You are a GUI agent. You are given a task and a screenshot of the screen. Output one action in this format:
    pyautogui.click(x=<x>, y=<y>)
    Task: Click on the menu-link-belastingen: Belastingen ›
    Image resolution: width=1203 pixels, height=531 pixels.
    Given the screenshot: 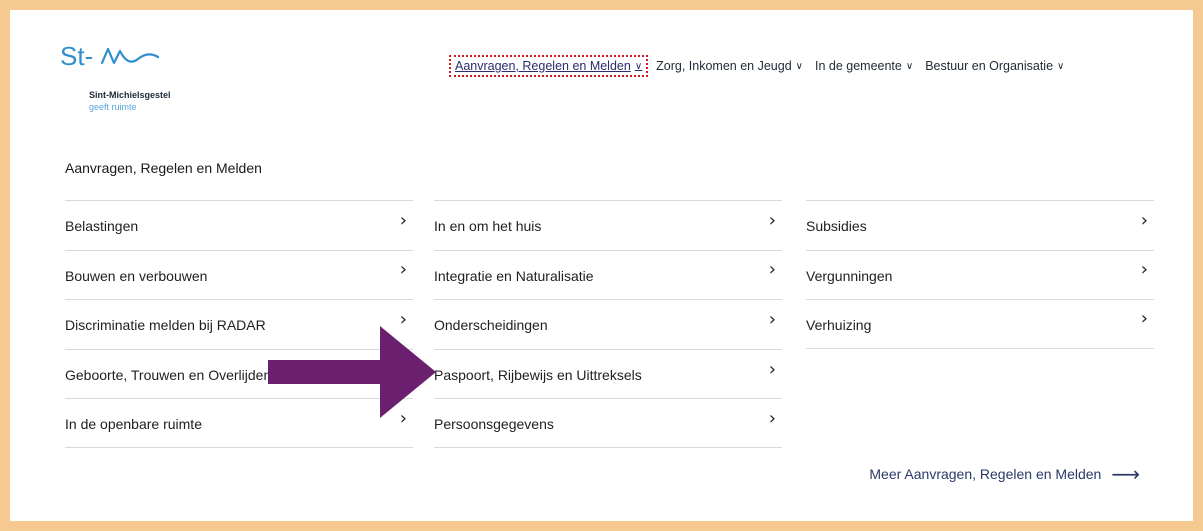 What is the action you would take?
    pyautogui.click(x=239, y=225)
    